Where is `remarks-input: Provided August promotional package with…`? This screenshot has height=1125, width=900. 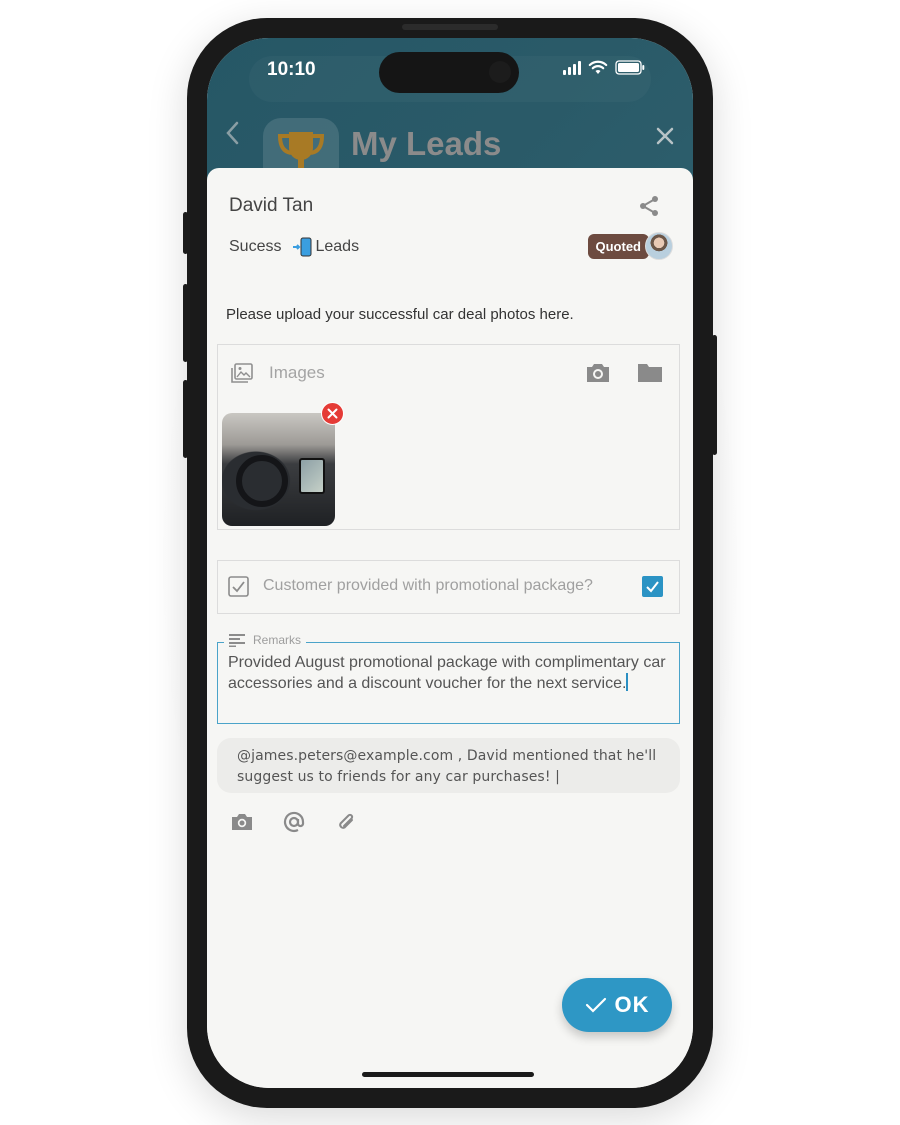 remarks-input: Provided August promotional package with… is located at coordinates (447, 673).